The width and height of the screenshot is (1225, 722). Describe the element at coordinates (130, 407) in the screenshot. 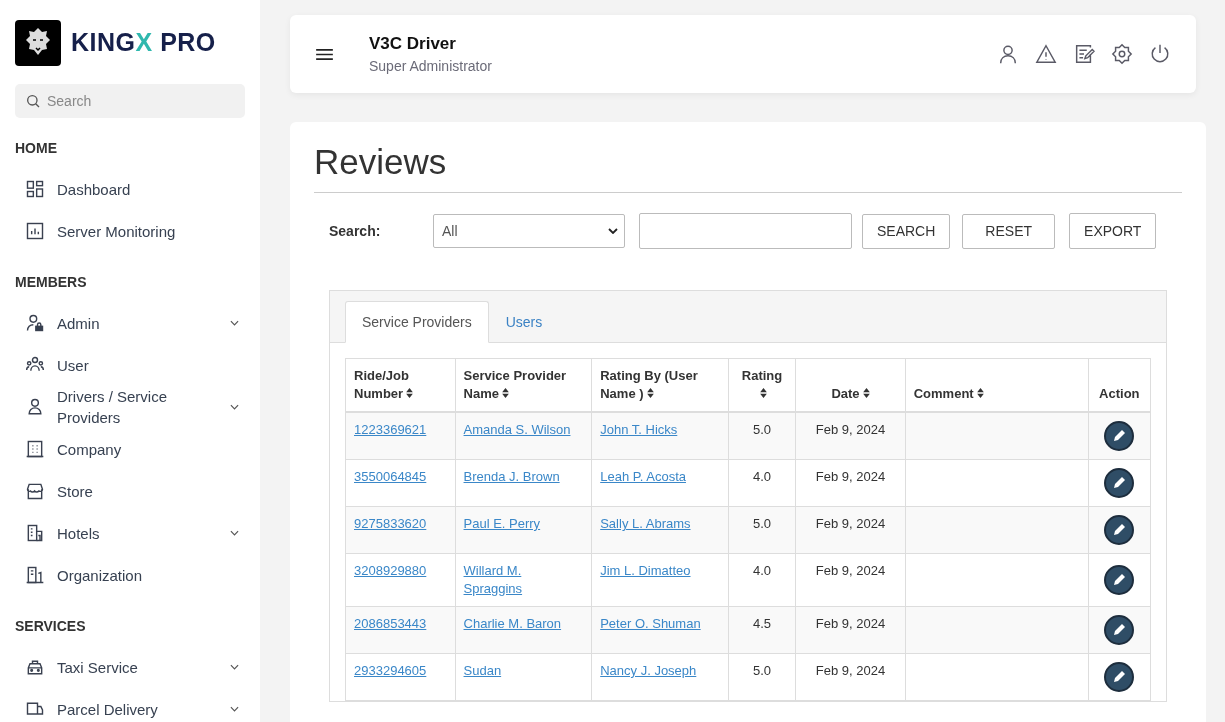

I see `sidebar-item: Drivers / Service Providers` at that location.